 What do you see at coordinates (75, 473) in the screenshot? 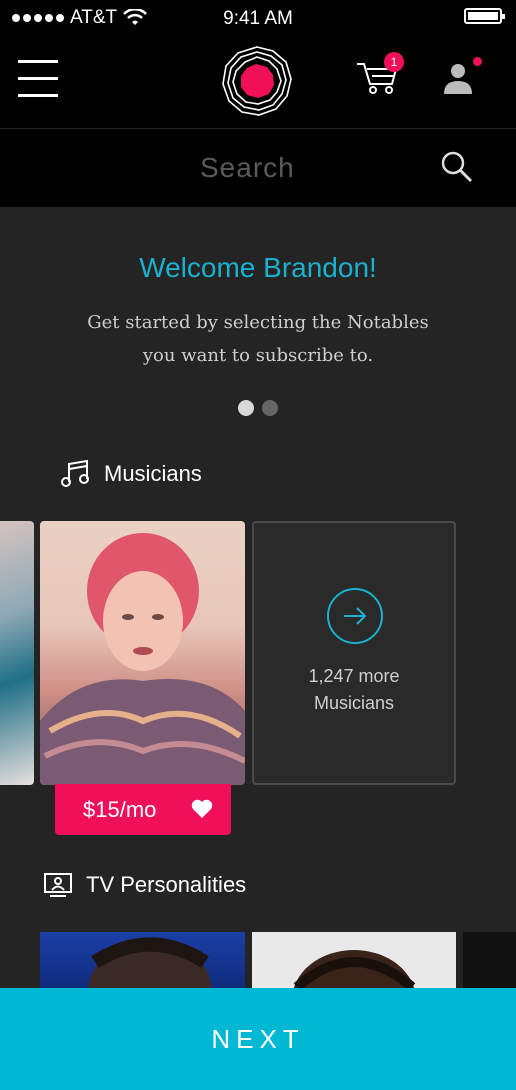
I see `music-note-icon` at bounding box center [75, 473].